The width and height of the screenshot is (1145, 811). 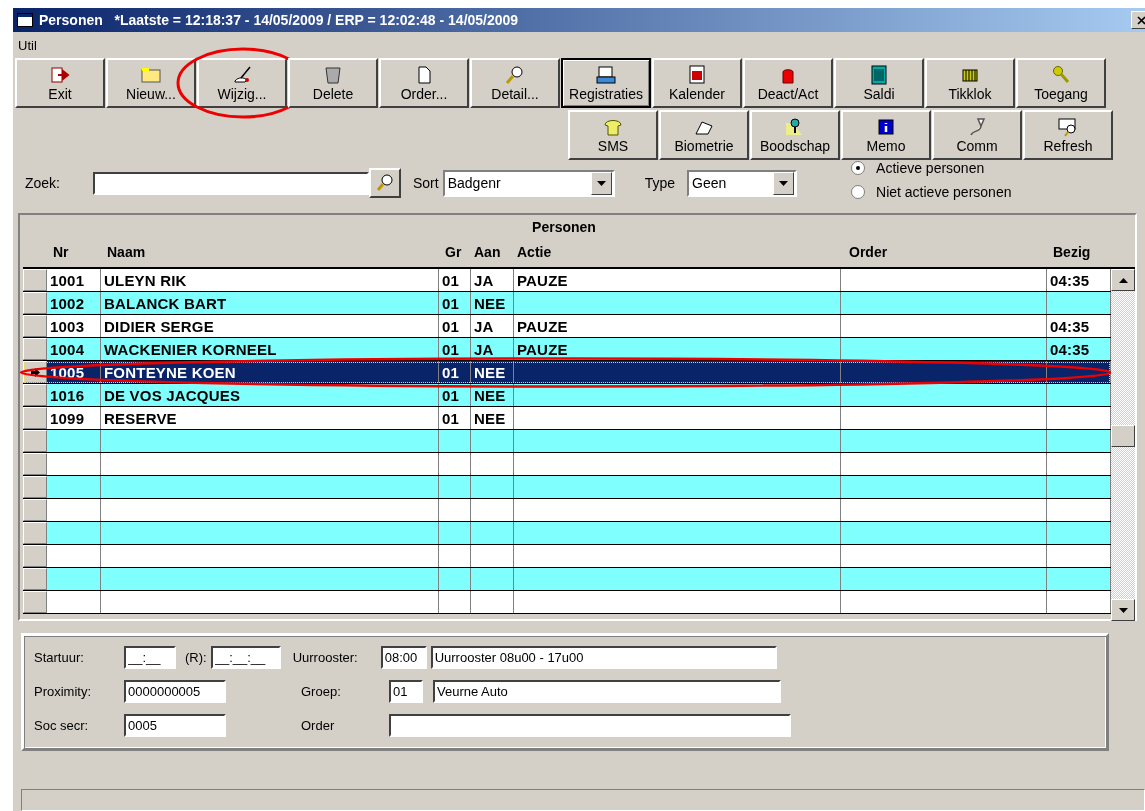 I want to click on field-label: Soc secr:, so click(x=62, y=725).